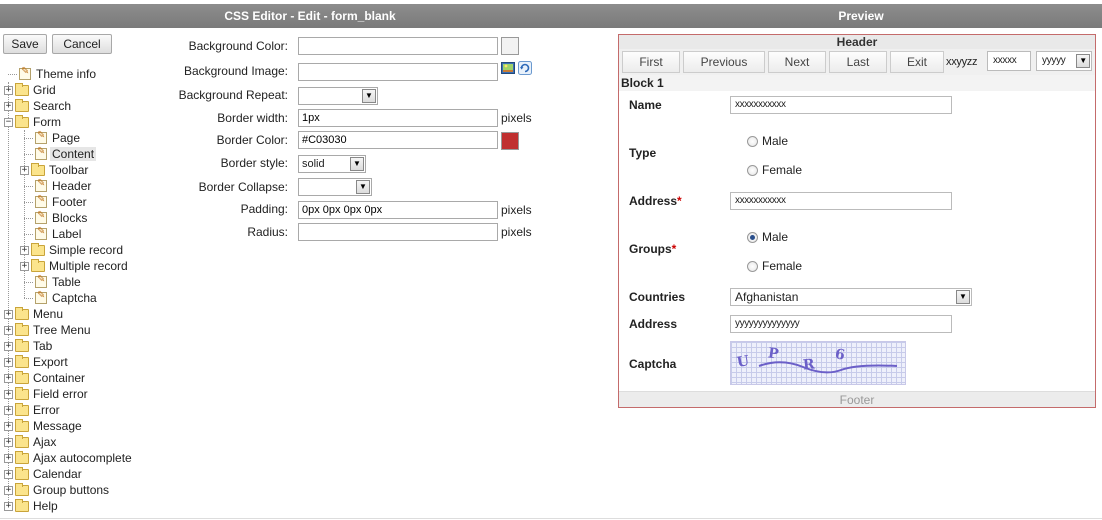 This screenshot has width=1102, height=520. I want to click on exit-button: Exit, so click(917, 62).